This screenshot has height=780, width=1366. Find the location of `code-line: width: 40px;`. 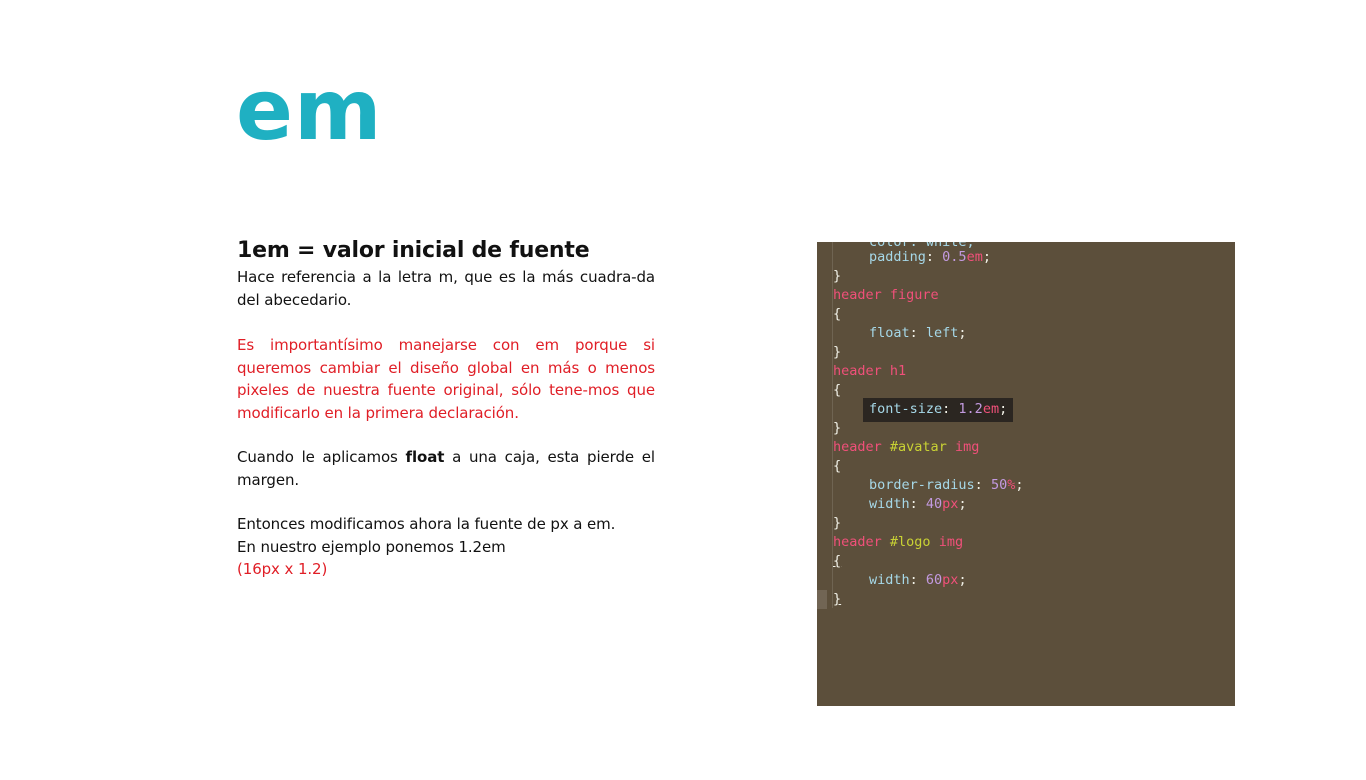

code-line: width: 40px; is located at coordinates (918, 504).